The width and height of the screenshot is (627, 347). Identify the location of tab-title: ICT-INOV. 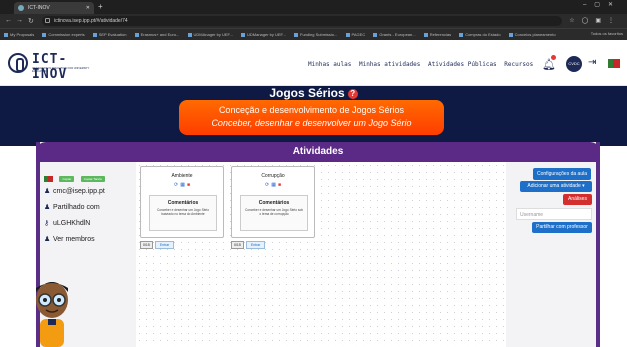
(39, 8).